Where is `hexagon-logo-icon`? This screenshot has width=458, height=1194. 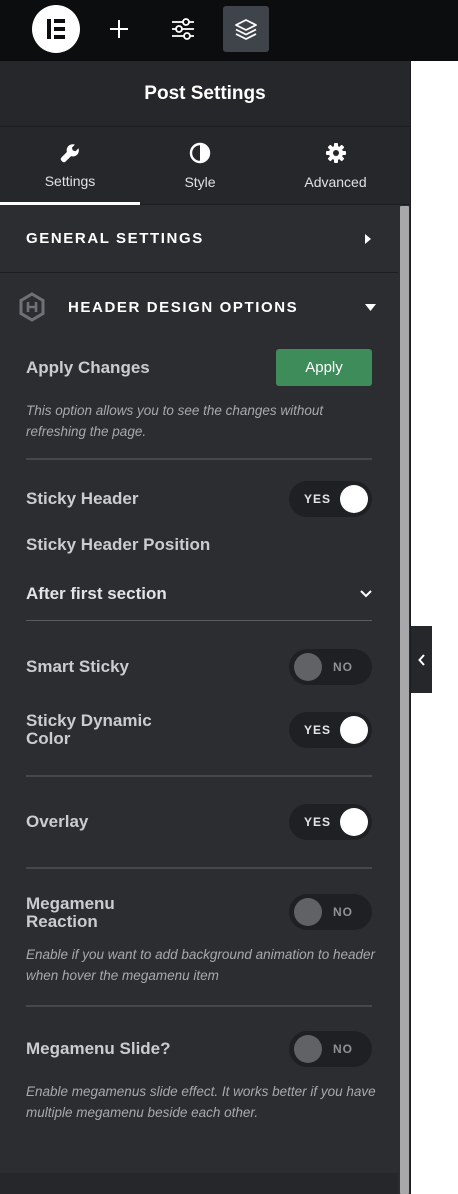
hexagon-logo-icon is located at coordinates (32, 307).